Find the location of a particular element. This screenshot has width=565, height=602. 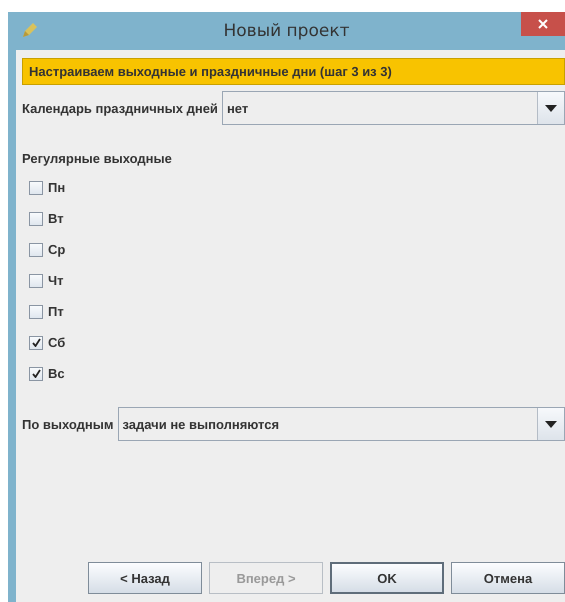

checkbox-label: Сб is located at coordinates (57, 342).